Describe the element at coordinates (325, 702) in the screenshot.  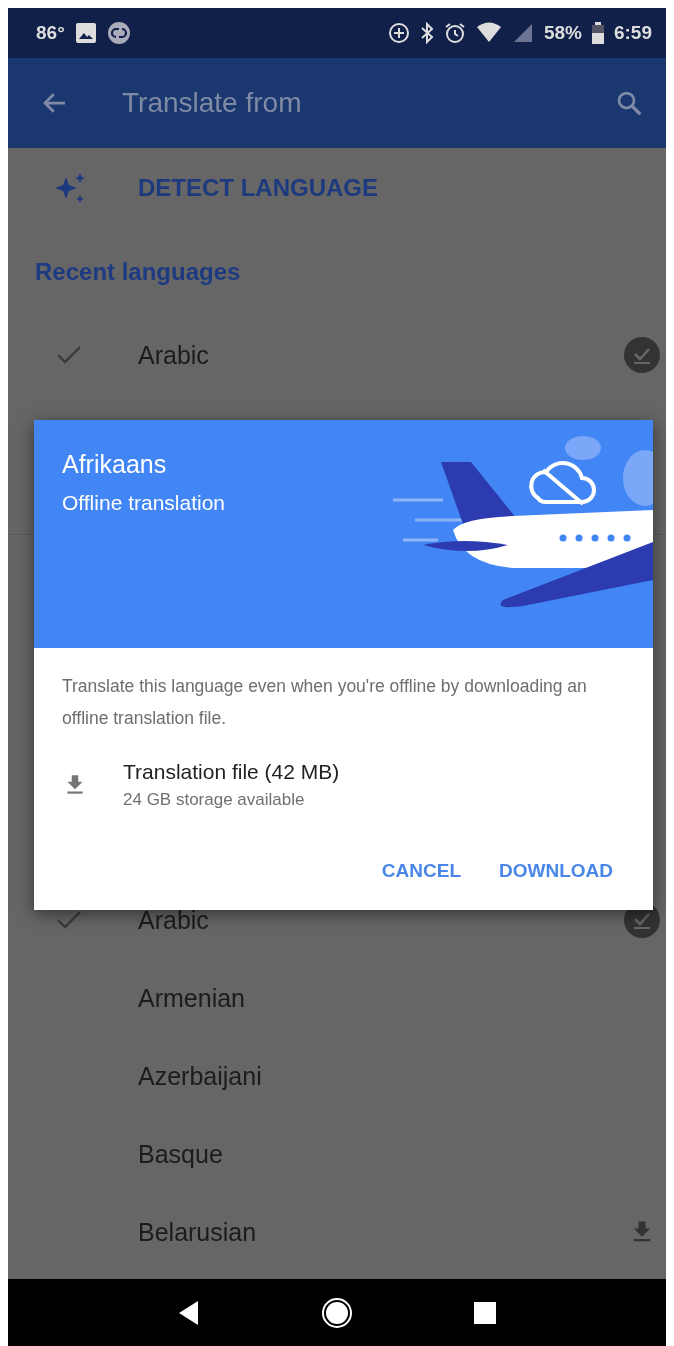
I see `dialog-message: Translate this language even when you're offline by downloading an offline translation file.` at that location.